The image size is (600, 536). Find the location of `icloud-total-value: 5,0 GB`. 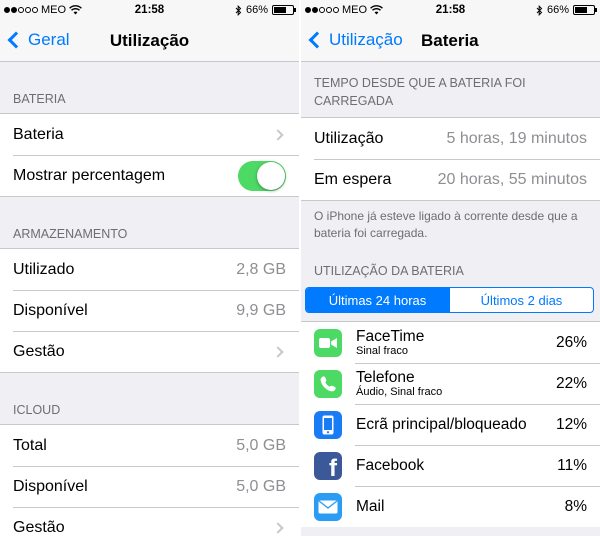

icloud-total-value: 5,0 GB is located at coordinates (261, 445).